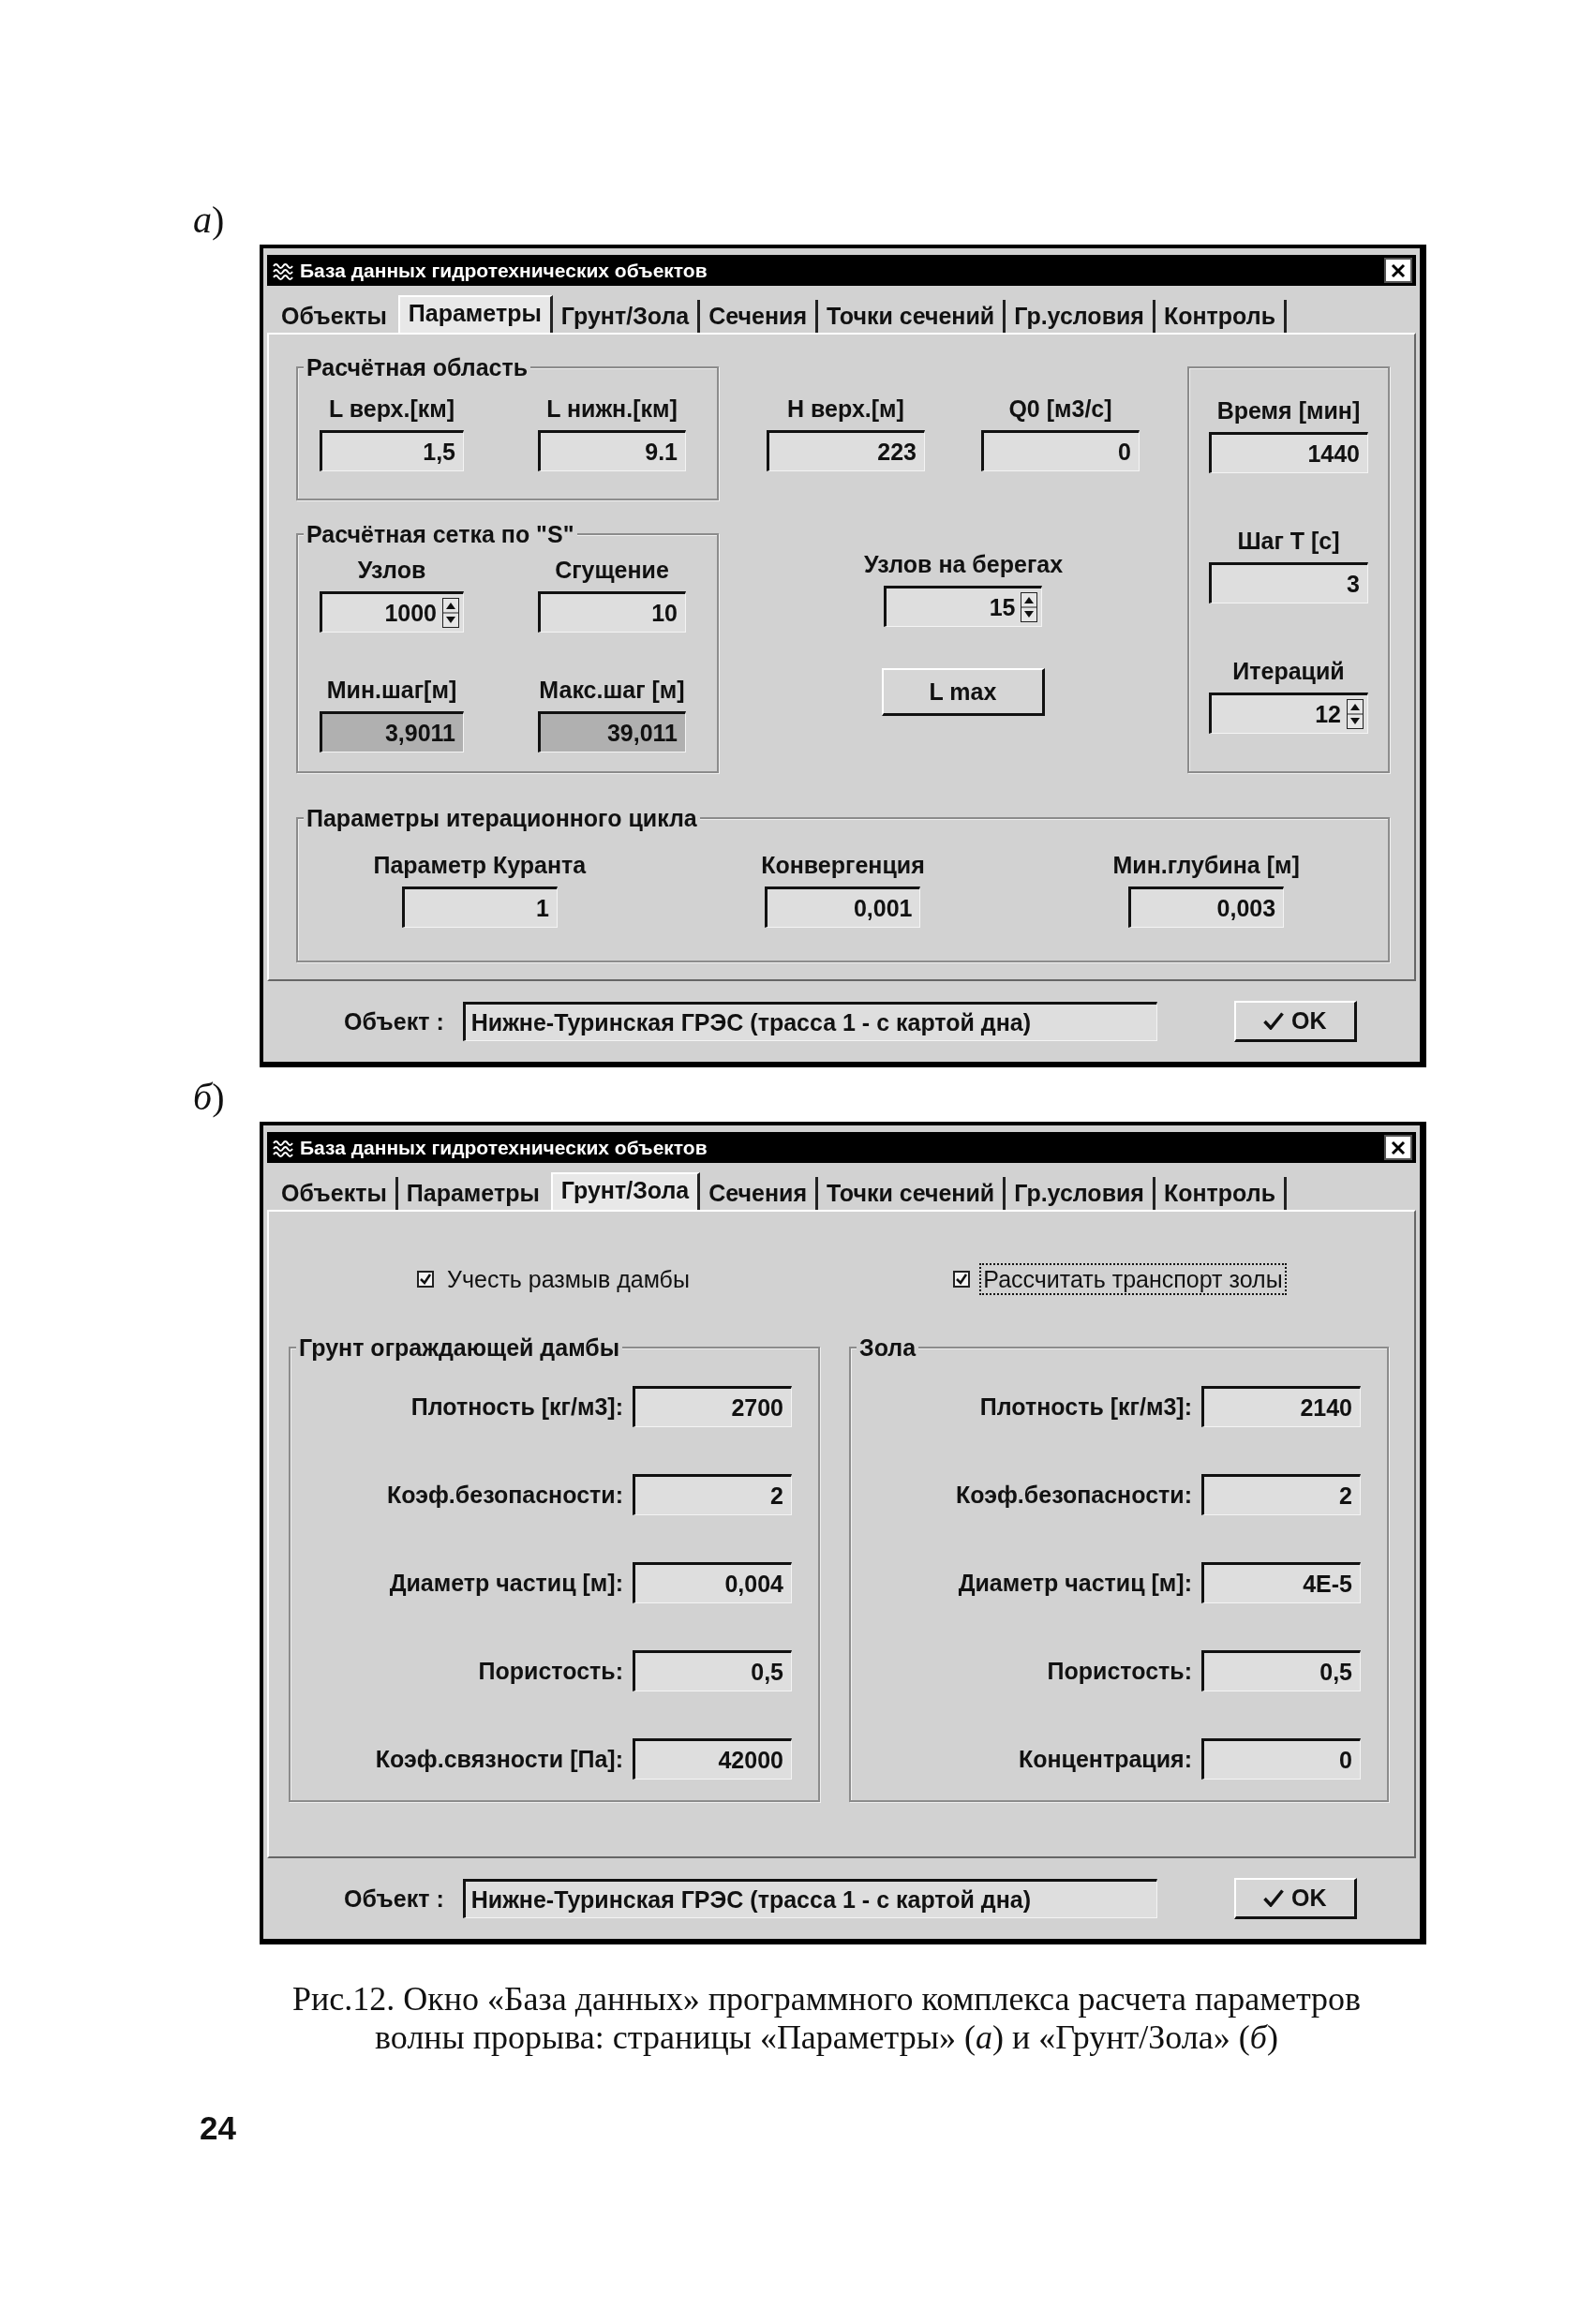 The width and height of the screenshot is (1595, 2324). What do you see at coordinates (843, 907) in the screenshot?
I see `input-field: 0,001` at bounding box center [843, 907].